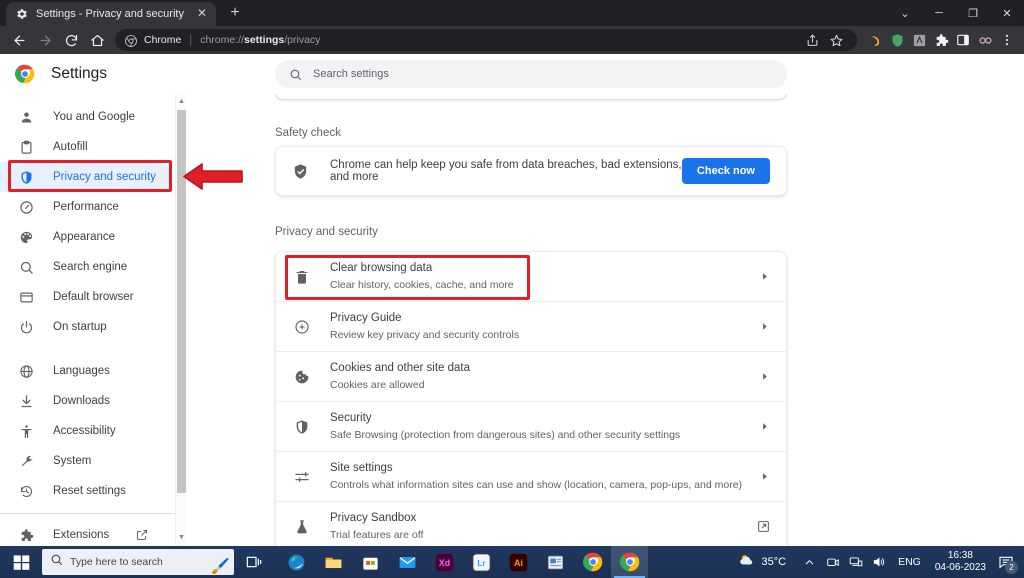 The width and height of the screenshot is (1024, 578). I want to click on privacy-row-privacy-sandbox: Privacy Sandbox Trial features are off, so click(531, 523).